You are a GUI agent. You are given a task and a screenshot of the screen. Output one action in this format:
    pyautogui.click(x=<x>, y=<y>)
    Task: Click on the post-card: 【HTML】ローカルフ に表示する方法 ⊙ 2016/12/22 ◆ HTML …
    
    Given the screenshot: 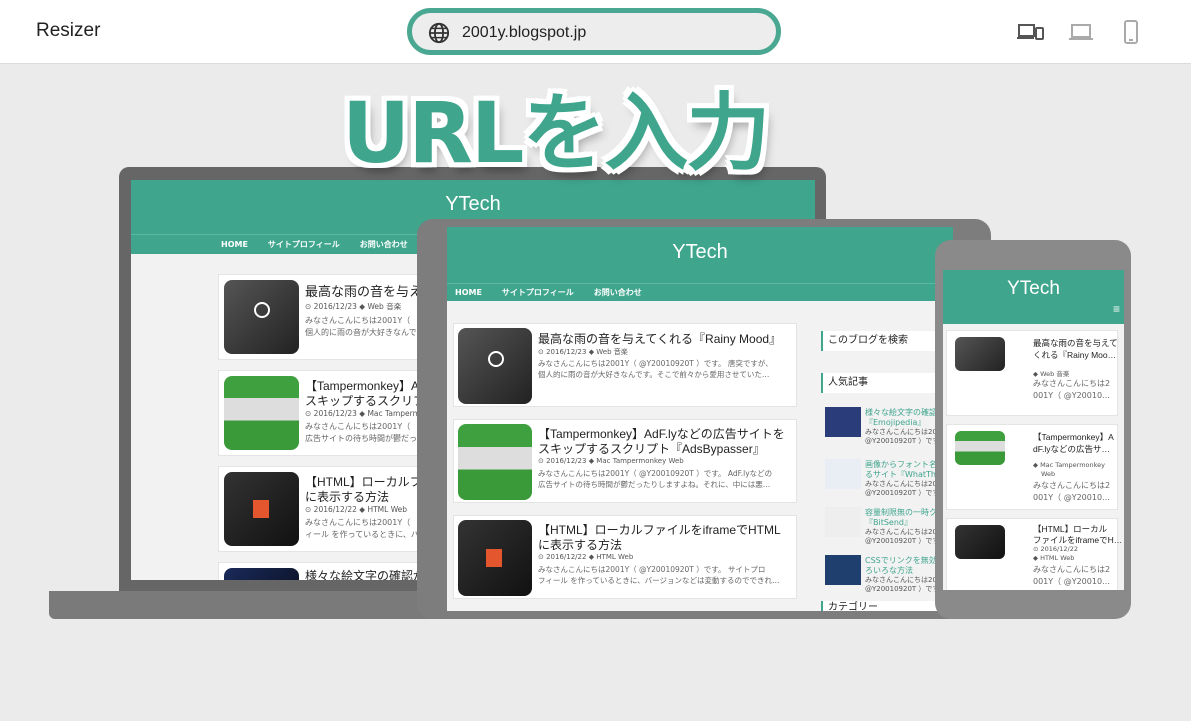 What is the action you would take?
    pyautogui.click(x=333, y=509)
    